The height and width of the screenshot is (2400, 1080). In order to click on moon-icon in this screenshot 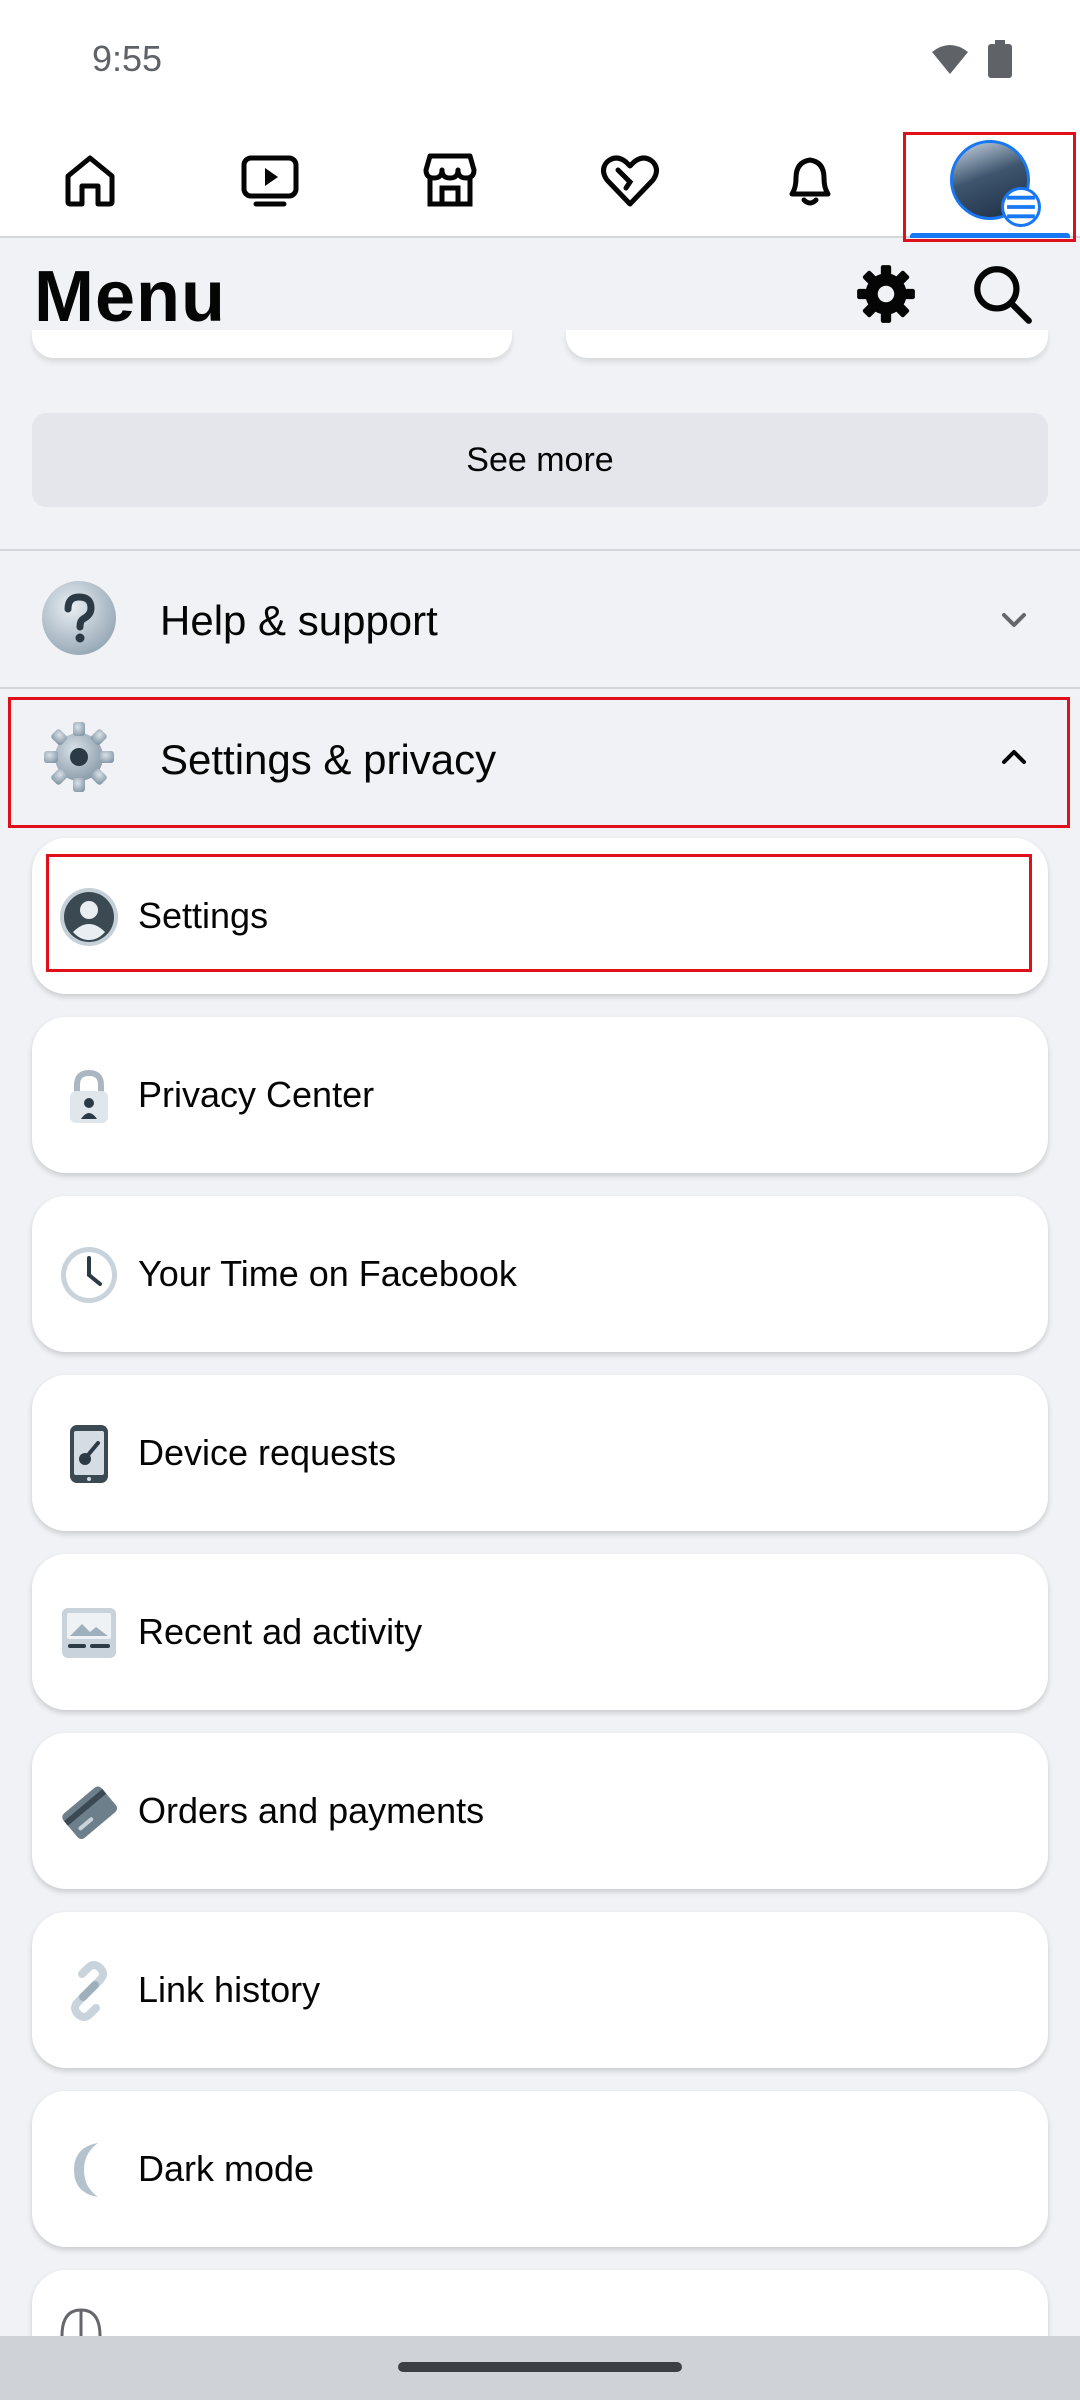, I will do `click(86, 2170)`.